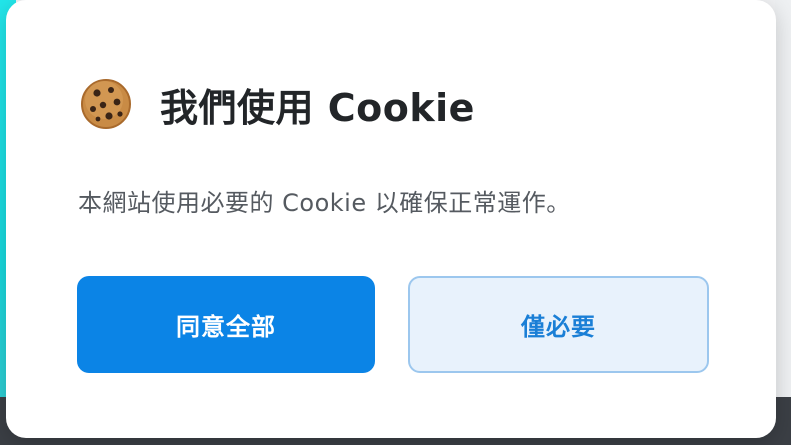 Image resolution: width=791 pixels, height=445 pixels. What do you see at coordinates (106, 104) in the screenshot?
I see `cookie-icon` at bounding box center [106, 104].